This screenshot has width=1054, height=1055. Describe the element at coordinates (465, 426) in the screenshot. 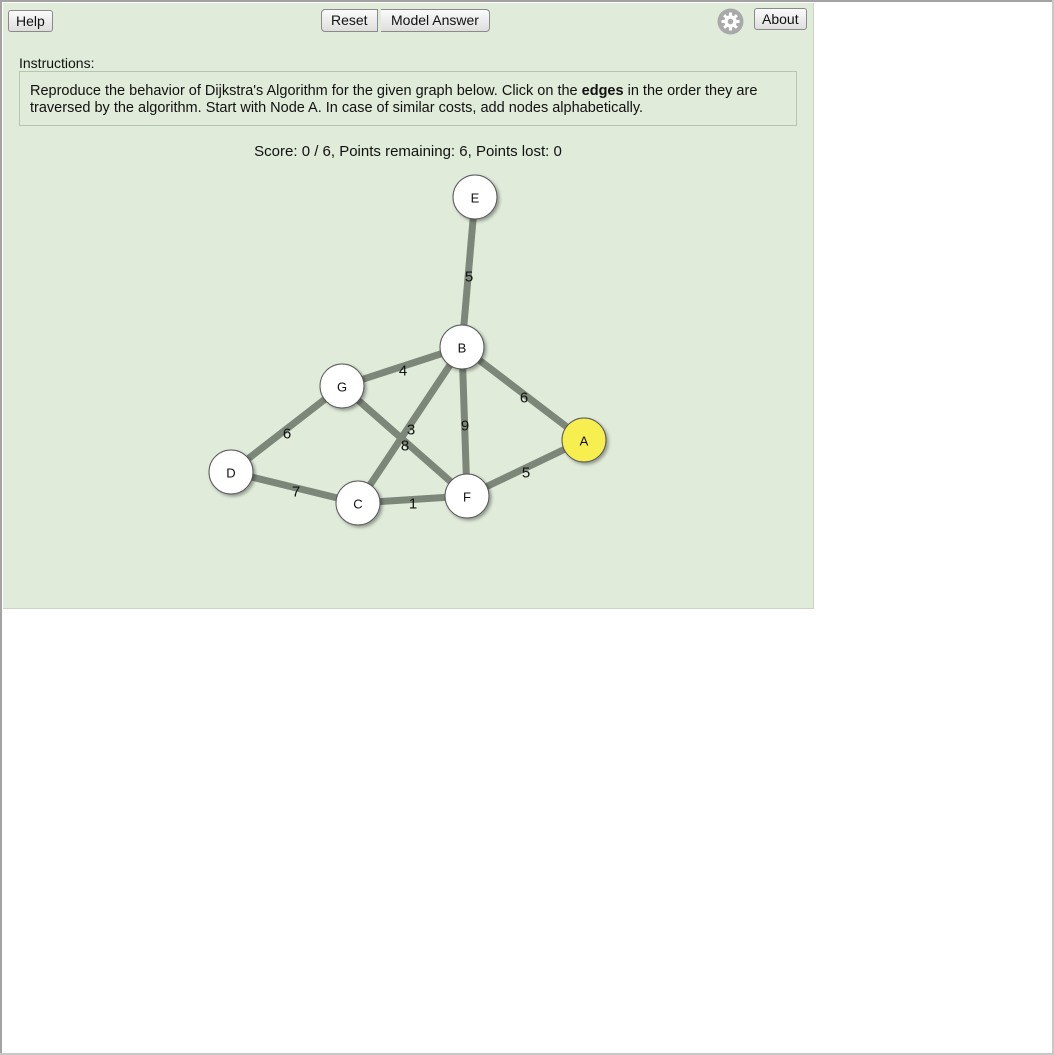

I see `edge-weight-label: 9` at that location.